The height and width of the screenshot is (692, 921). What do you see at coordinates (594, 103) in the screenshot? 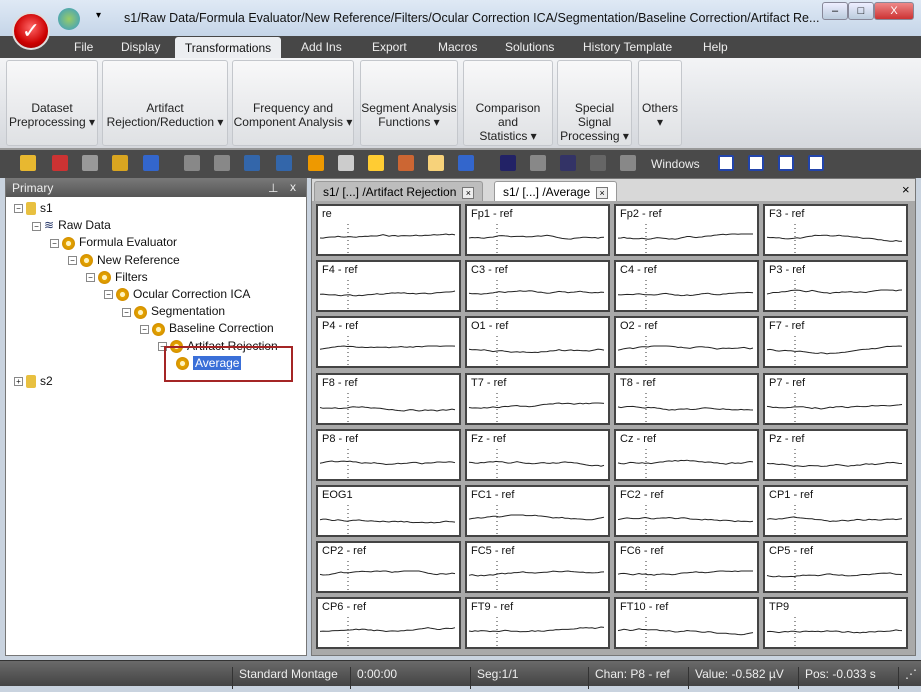
I see `ribbon-group-button: Special Signal Processing ▾` at bounding box center [594, 103].